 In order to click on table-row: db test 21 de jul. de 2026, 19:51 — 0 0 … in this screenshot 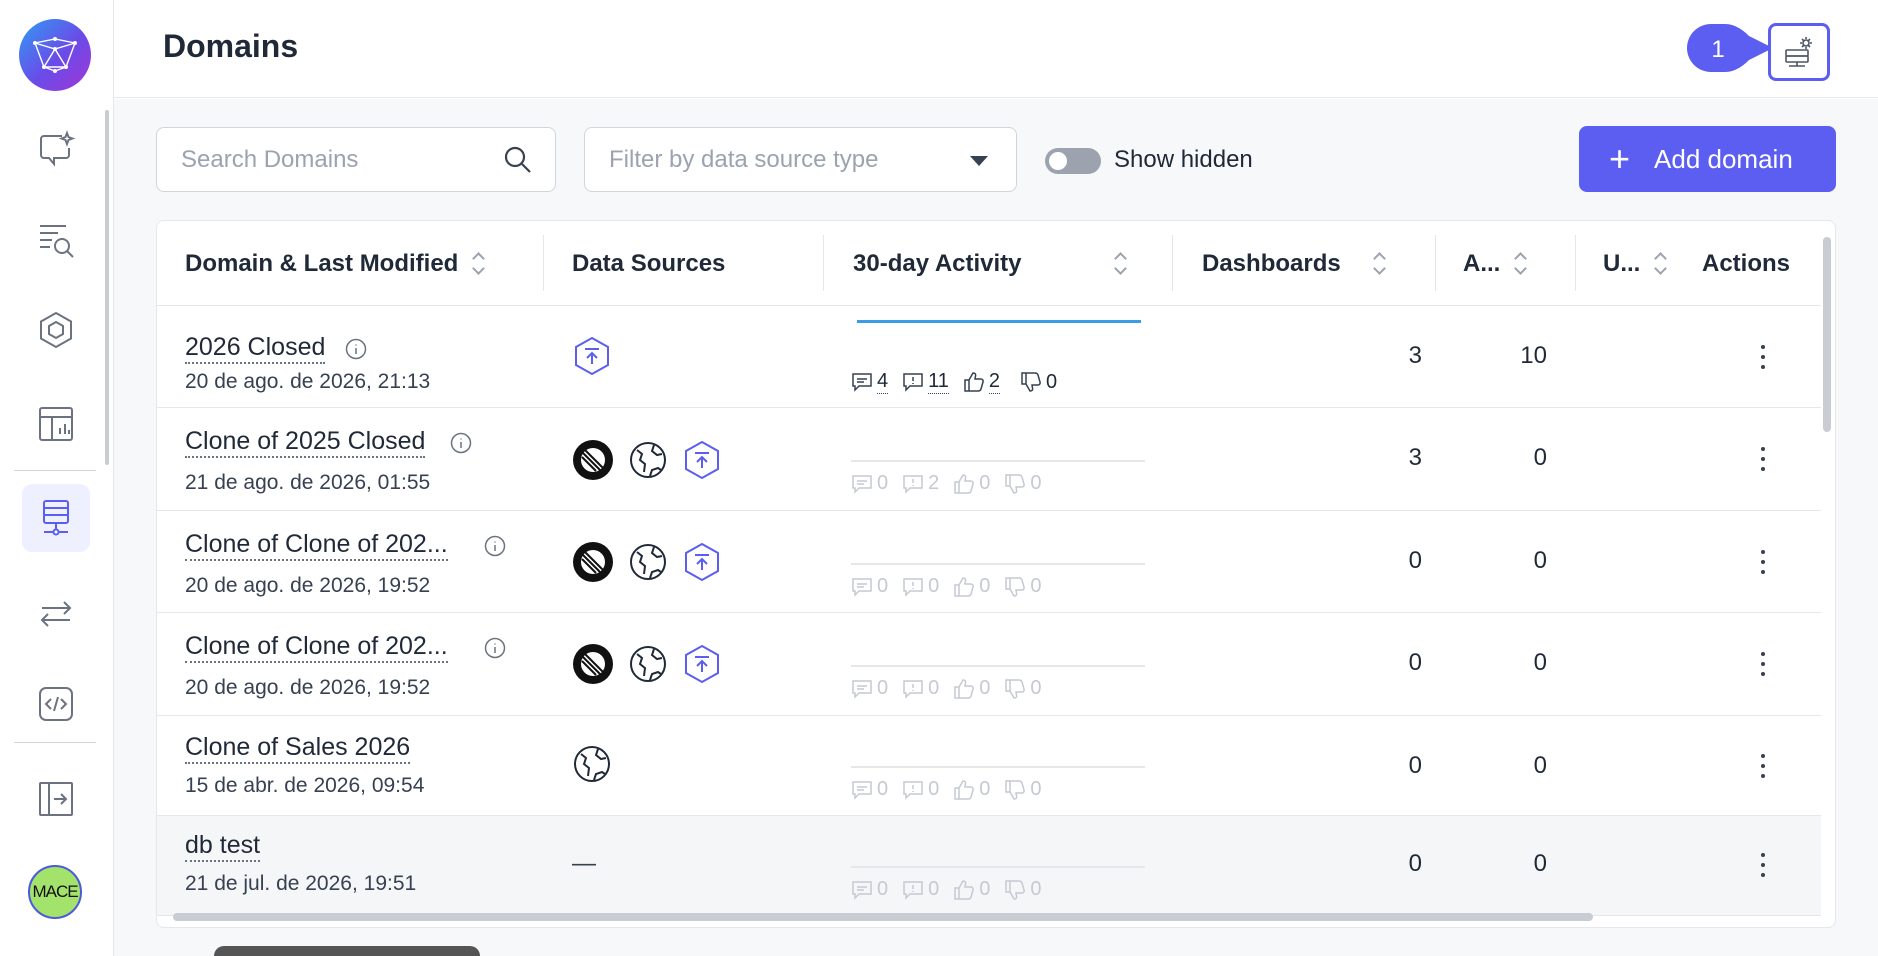, I will do `click(989, 866)`.